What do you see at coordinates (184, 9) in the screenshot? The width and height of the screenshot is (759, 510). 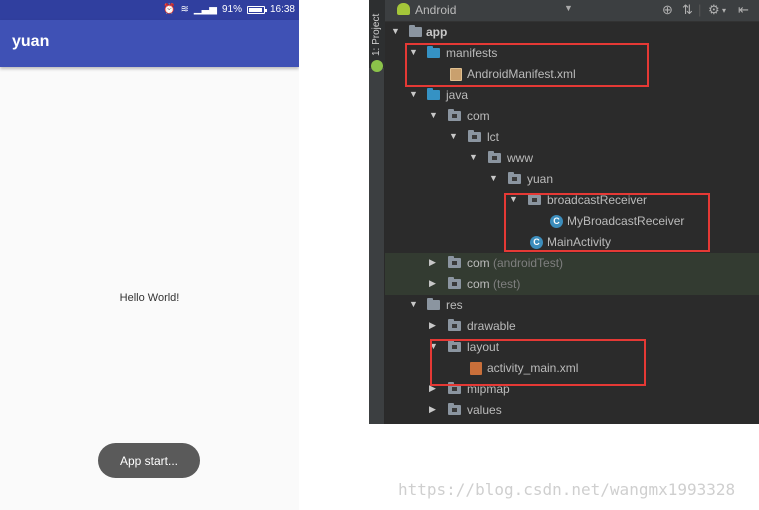 I see `wifi-icon: ≋` at bounding box center [184, 9].